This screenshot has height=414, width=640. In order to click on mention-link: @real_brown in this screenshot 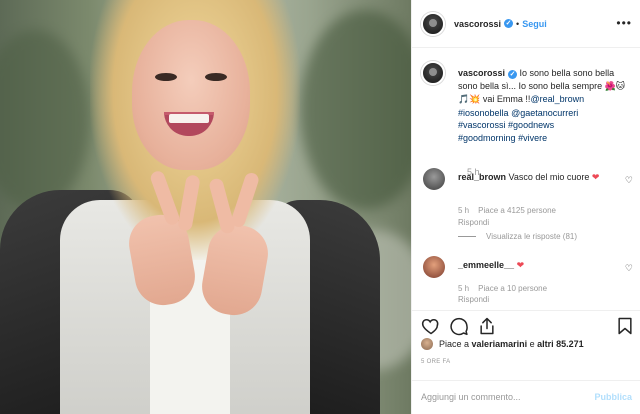, I will do `click(557, 99)`.